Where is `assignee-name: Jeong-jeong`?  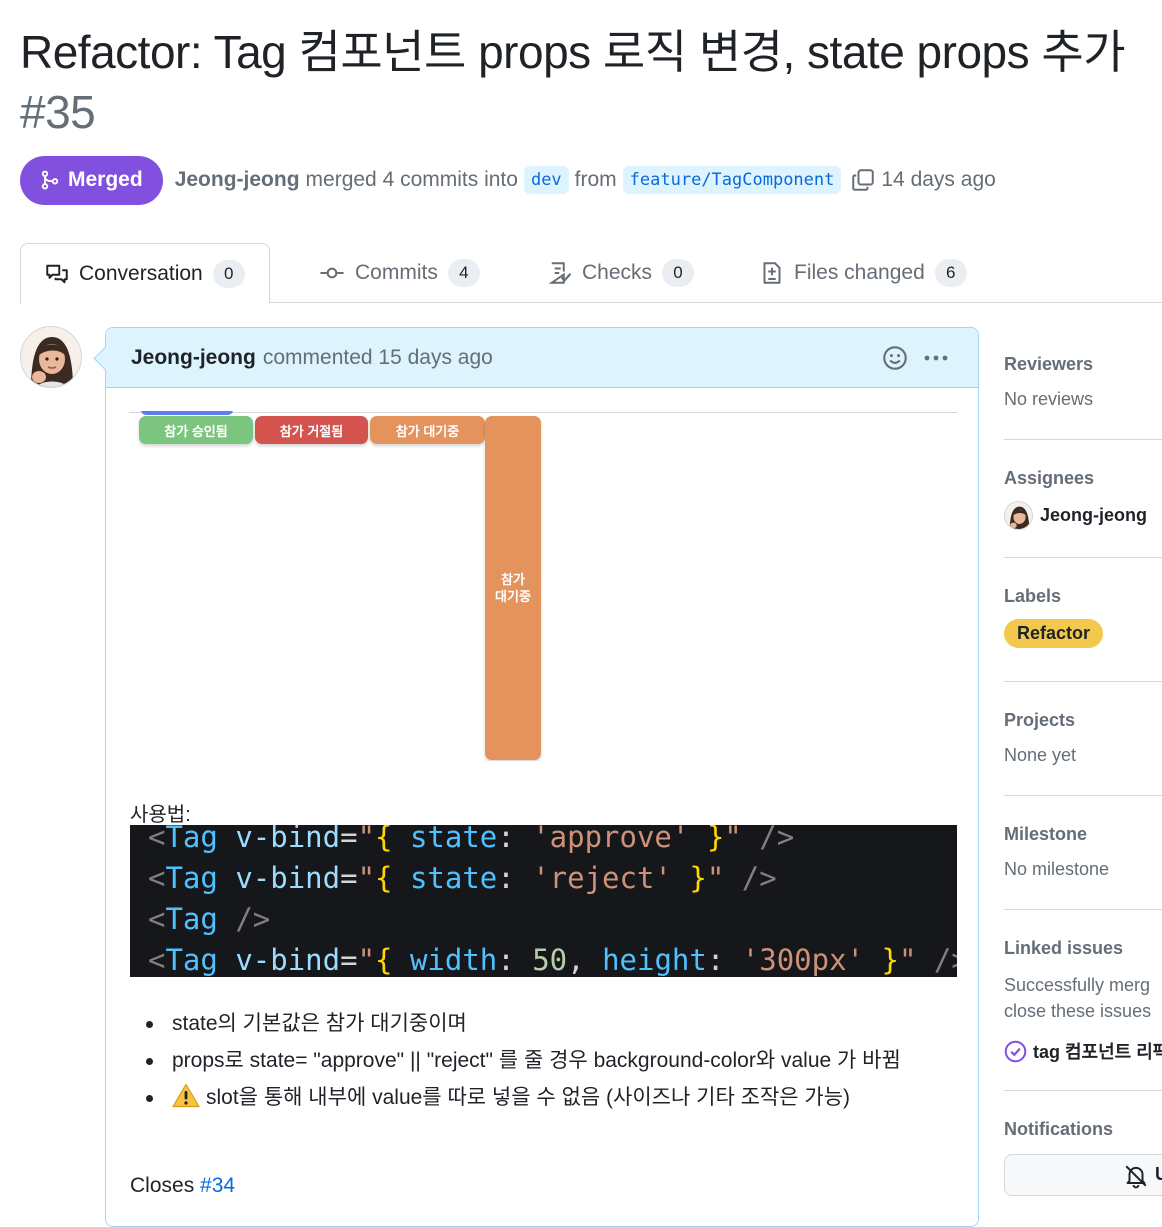
assignee-name: Jeong-jeong is located at coordinates (1093, 515).